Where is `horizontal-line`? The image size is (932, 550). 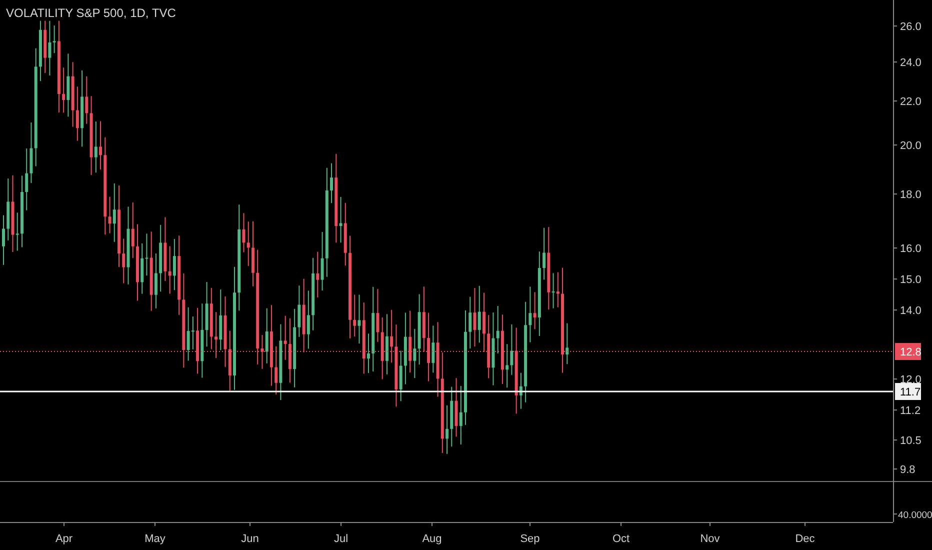 horizontal-line is located at coordinates (446, 391).